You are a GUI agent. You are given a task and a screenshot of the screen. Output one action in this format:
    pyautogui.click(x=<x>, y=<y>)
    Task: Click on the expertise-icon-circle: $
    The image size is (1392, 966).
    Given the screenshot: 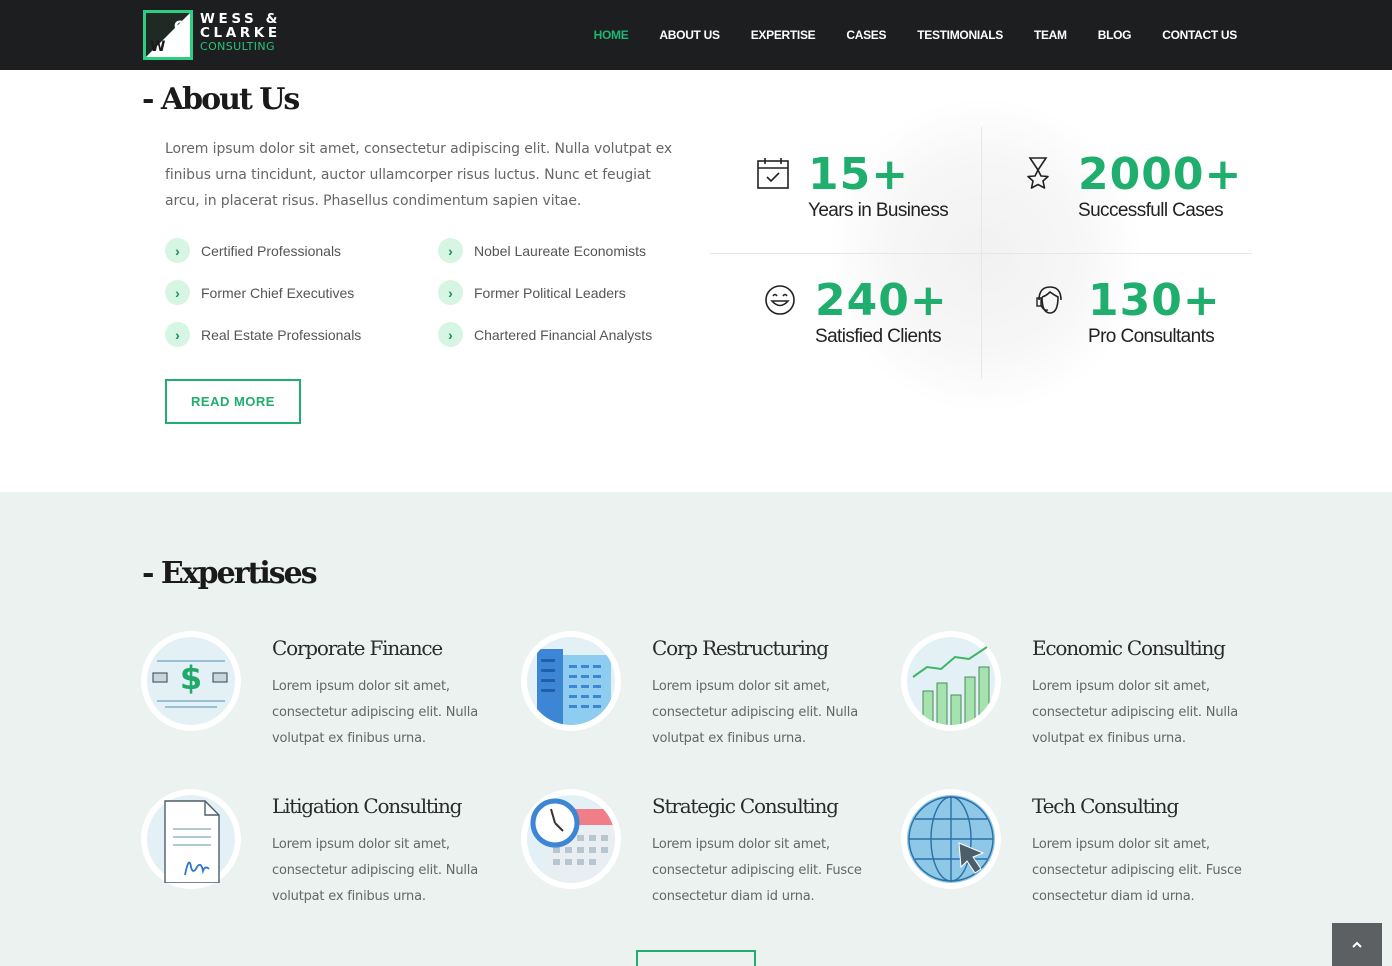 What is the action you would take?
    pyautogui.click(x=191, y=681)
    